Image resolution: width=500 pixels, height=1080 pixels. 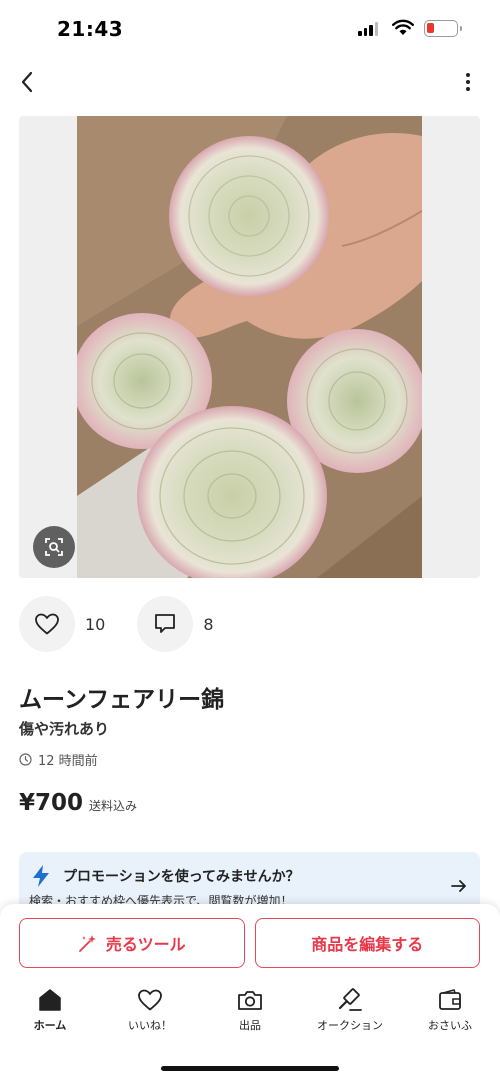 I want to click on camera-icon, so click(x=250, y=1000).